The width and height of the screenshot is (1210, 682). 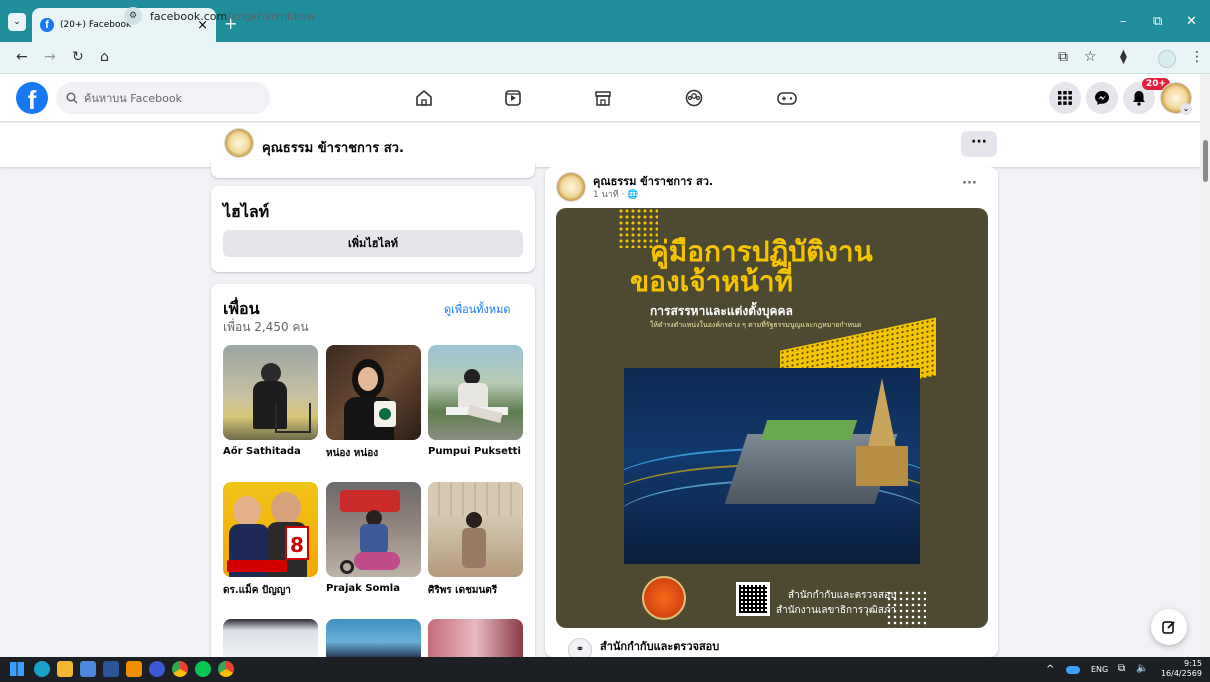 What do you see at coordinates (513, 98) in the screenshot?
I see `nav-video-tab` at bounding box center [513, 98].